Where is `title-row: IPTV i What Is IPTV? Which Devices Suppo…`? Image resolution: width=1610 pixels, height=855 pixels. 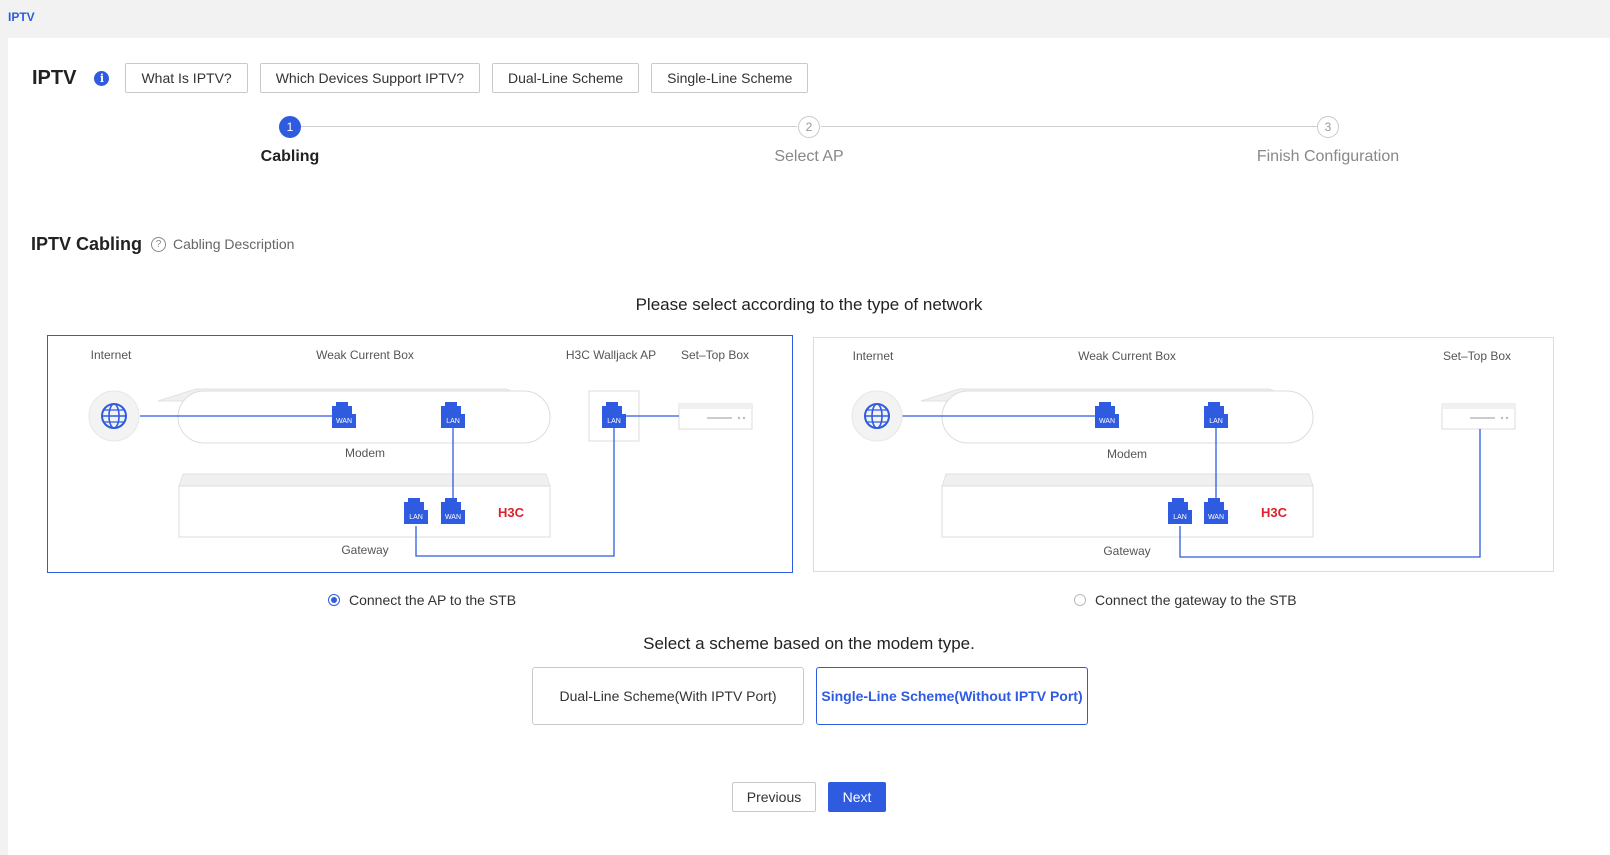
title-row: IPTV i What Is IPTV? Which Devices Suppo… is located at coordinates (426, 78).